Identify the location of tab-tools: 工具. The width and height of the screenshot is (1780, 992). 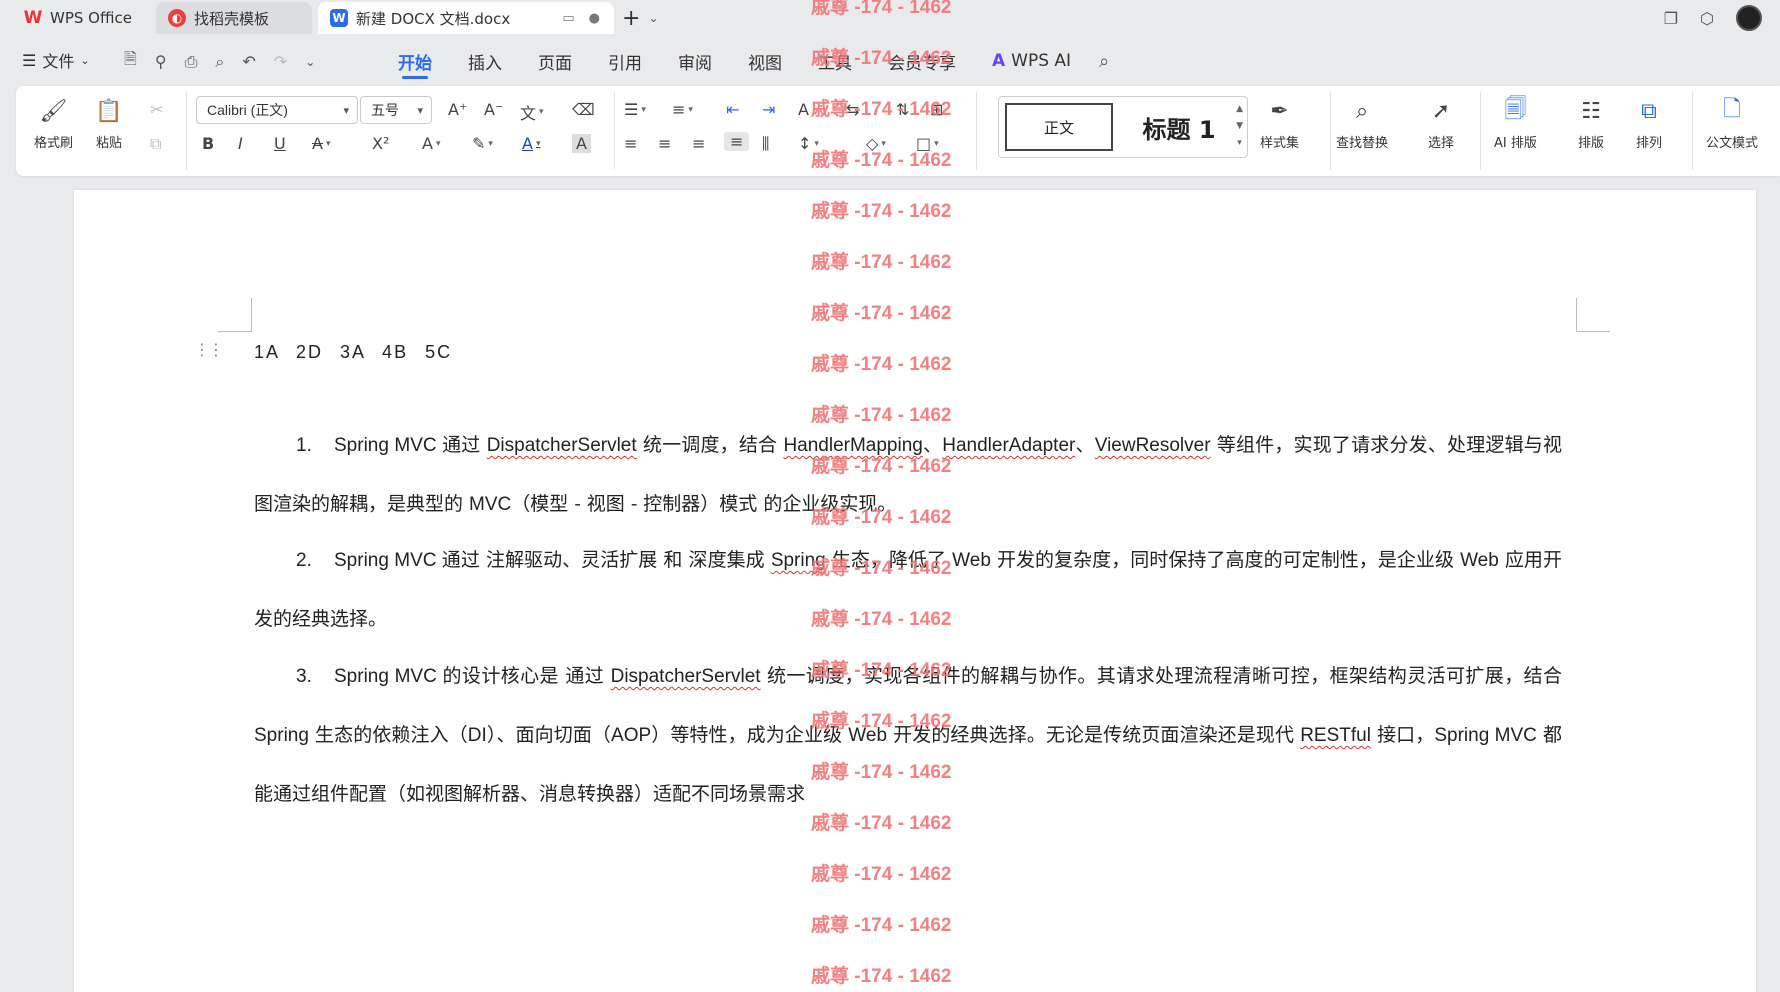
(835, 61).